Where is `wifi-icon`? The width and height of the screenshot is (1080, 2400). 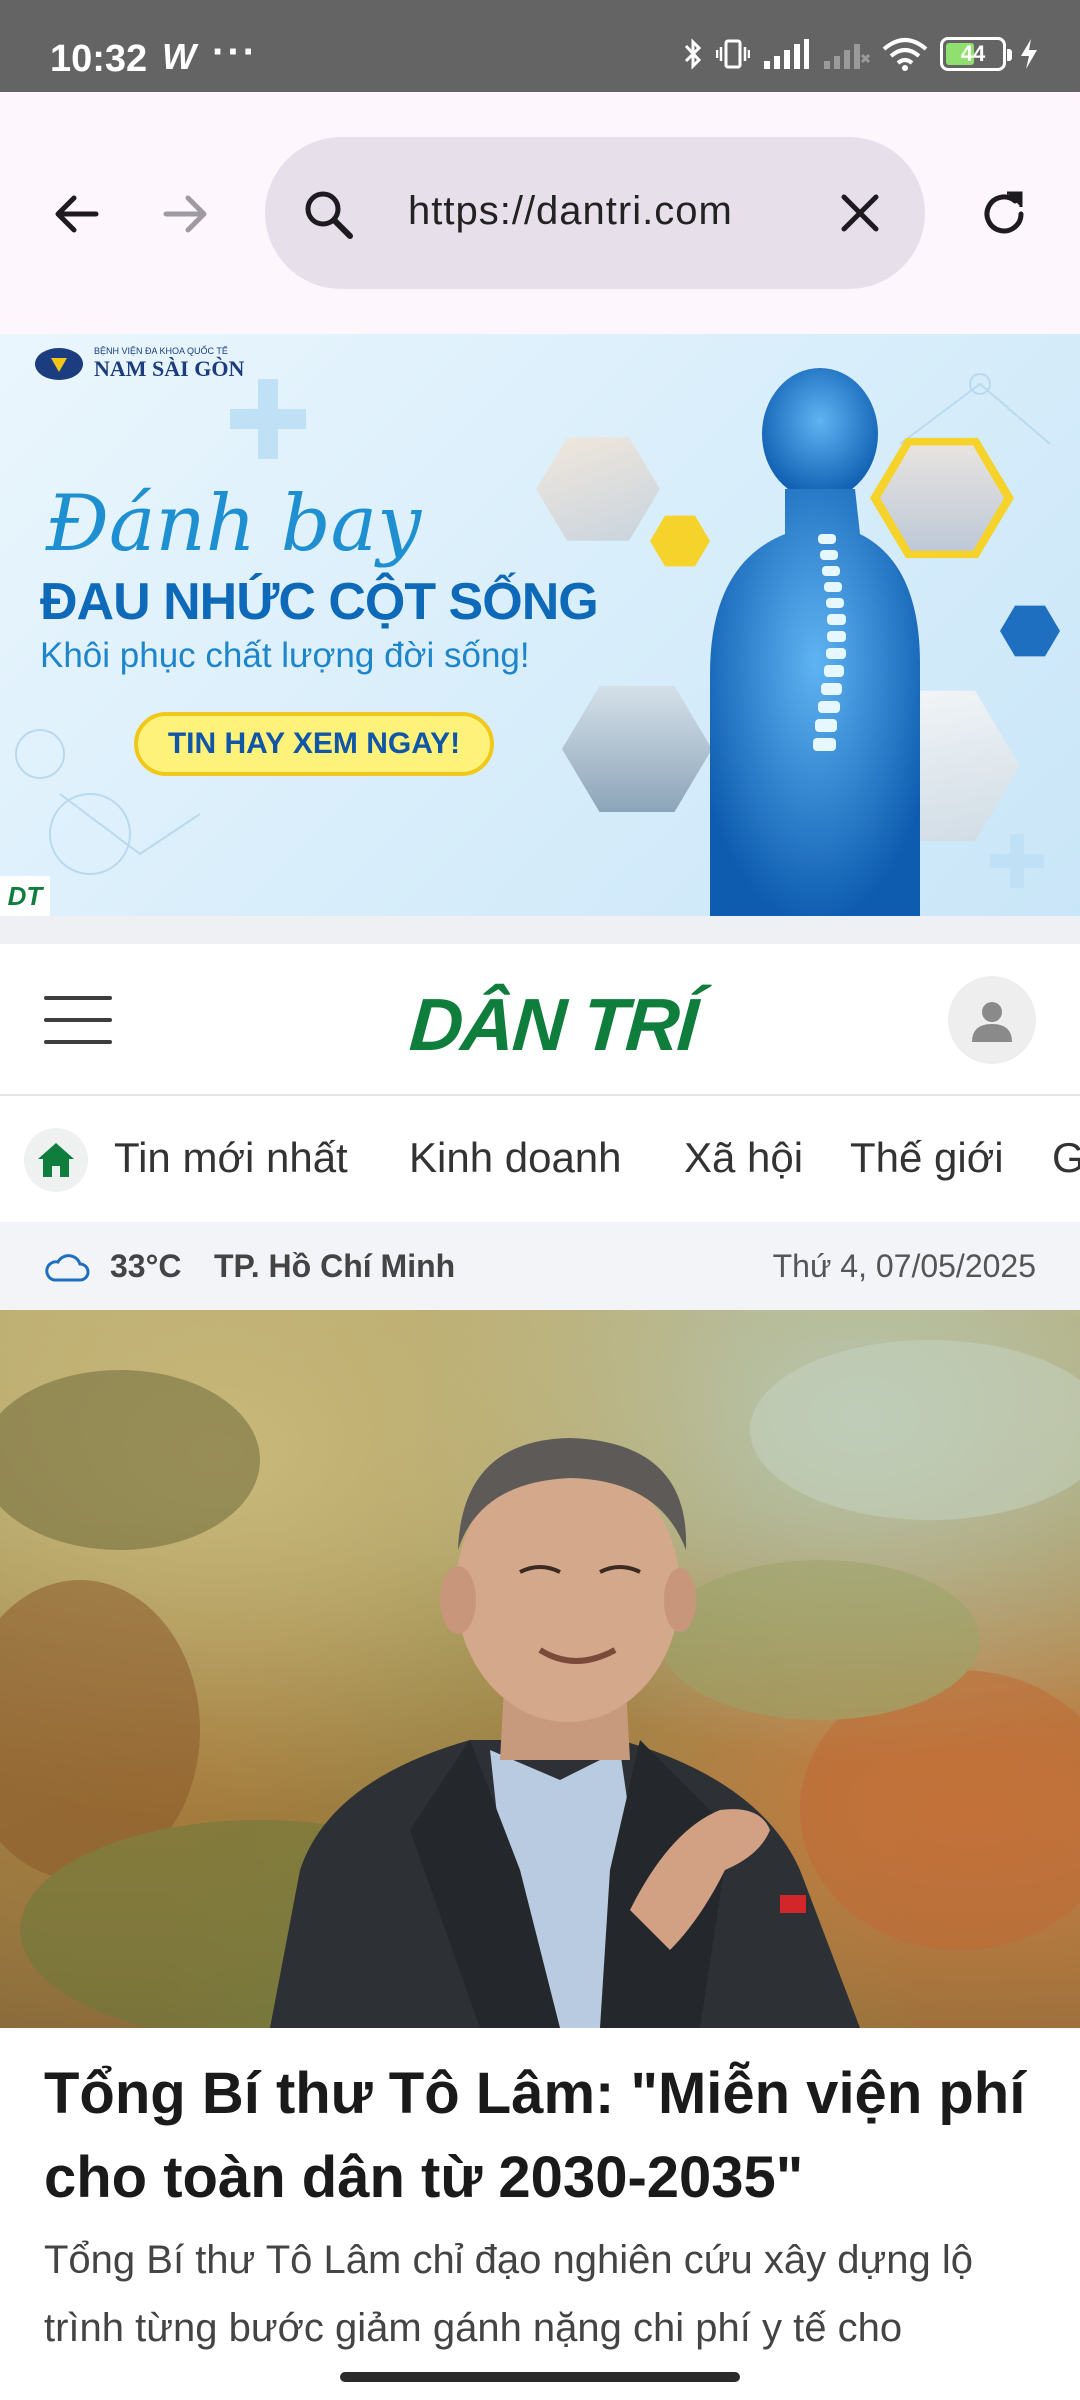
wifi-icon is located at coordinates (905, 54).